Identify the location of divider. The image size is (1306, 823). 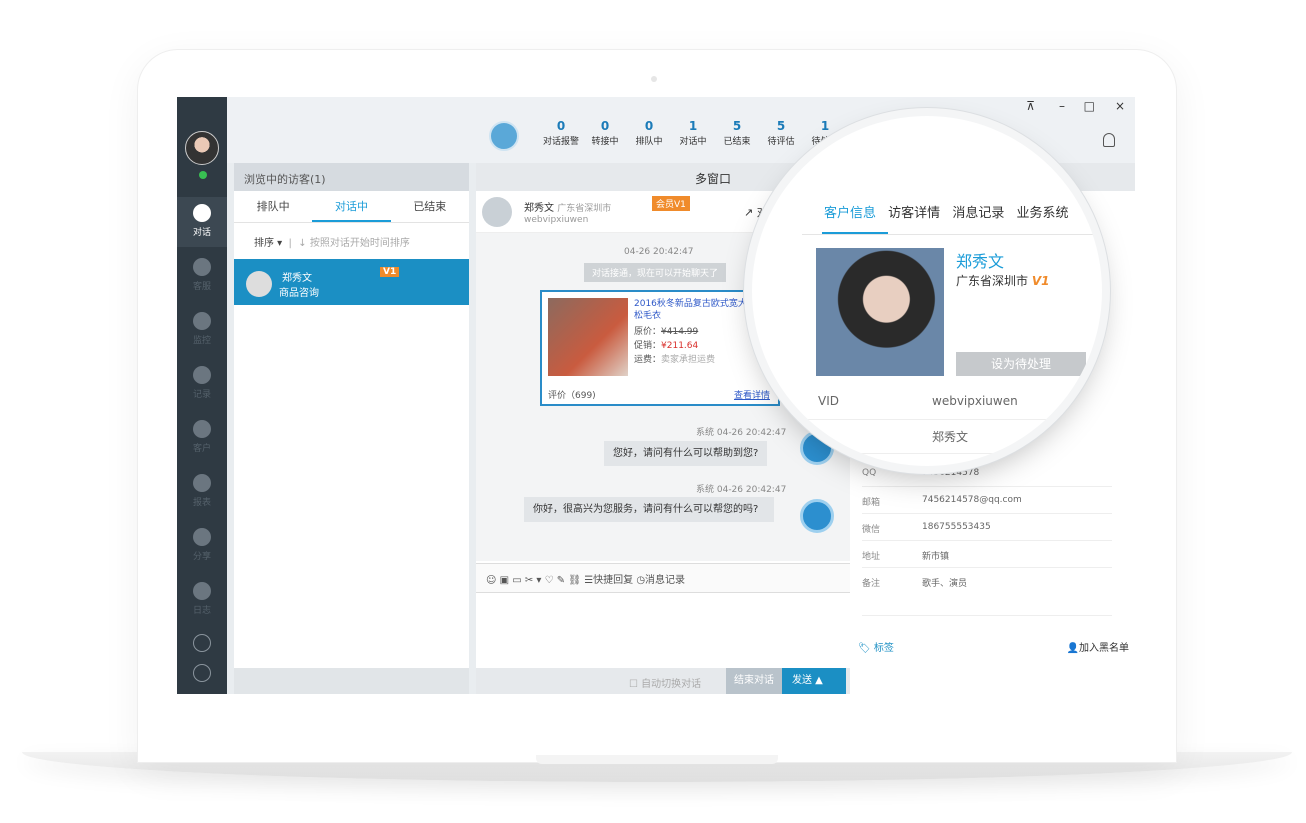
(952, 234).